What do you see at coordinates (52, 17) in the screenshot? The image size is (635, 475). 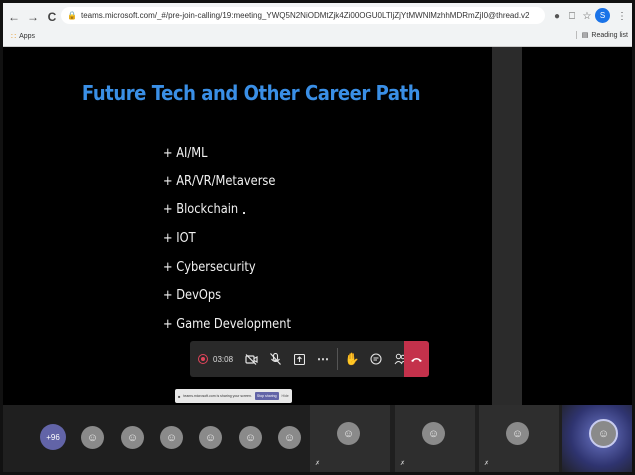 I see `reload-icon: C` at bounding box center [52, 17].